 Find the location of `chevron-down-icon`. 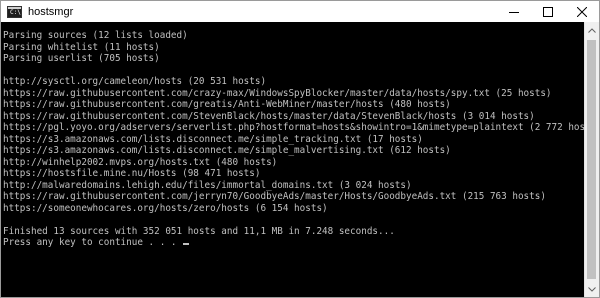

chevron-down-icon is located at coordinates (592, 289).